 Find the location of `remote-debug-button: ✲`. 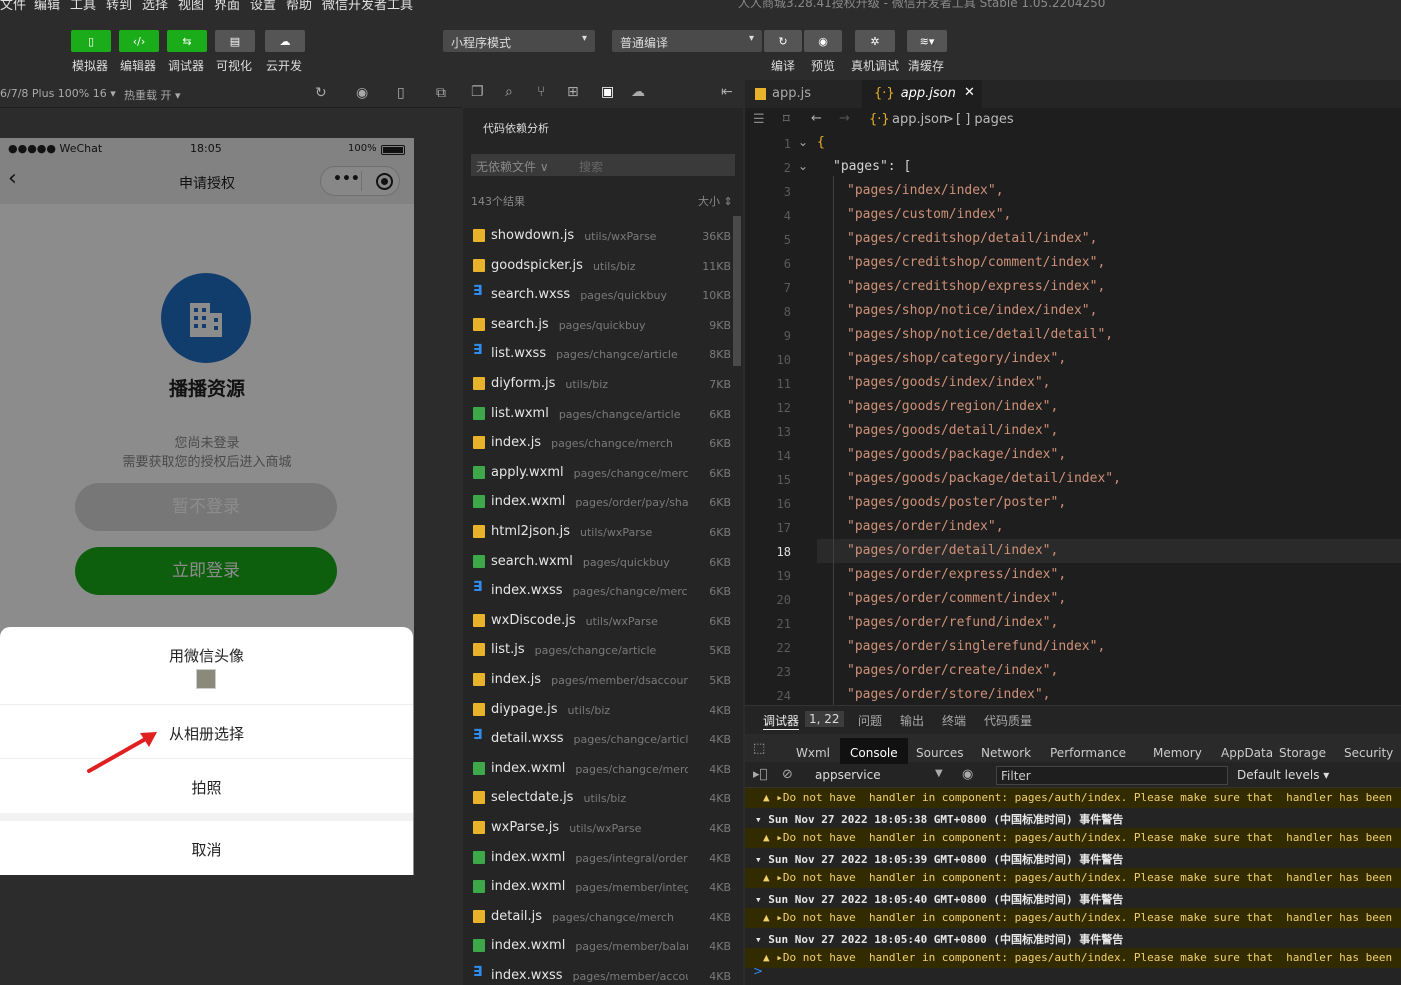

remote-debug-button: ✲ is located at coordinates (875, 41).